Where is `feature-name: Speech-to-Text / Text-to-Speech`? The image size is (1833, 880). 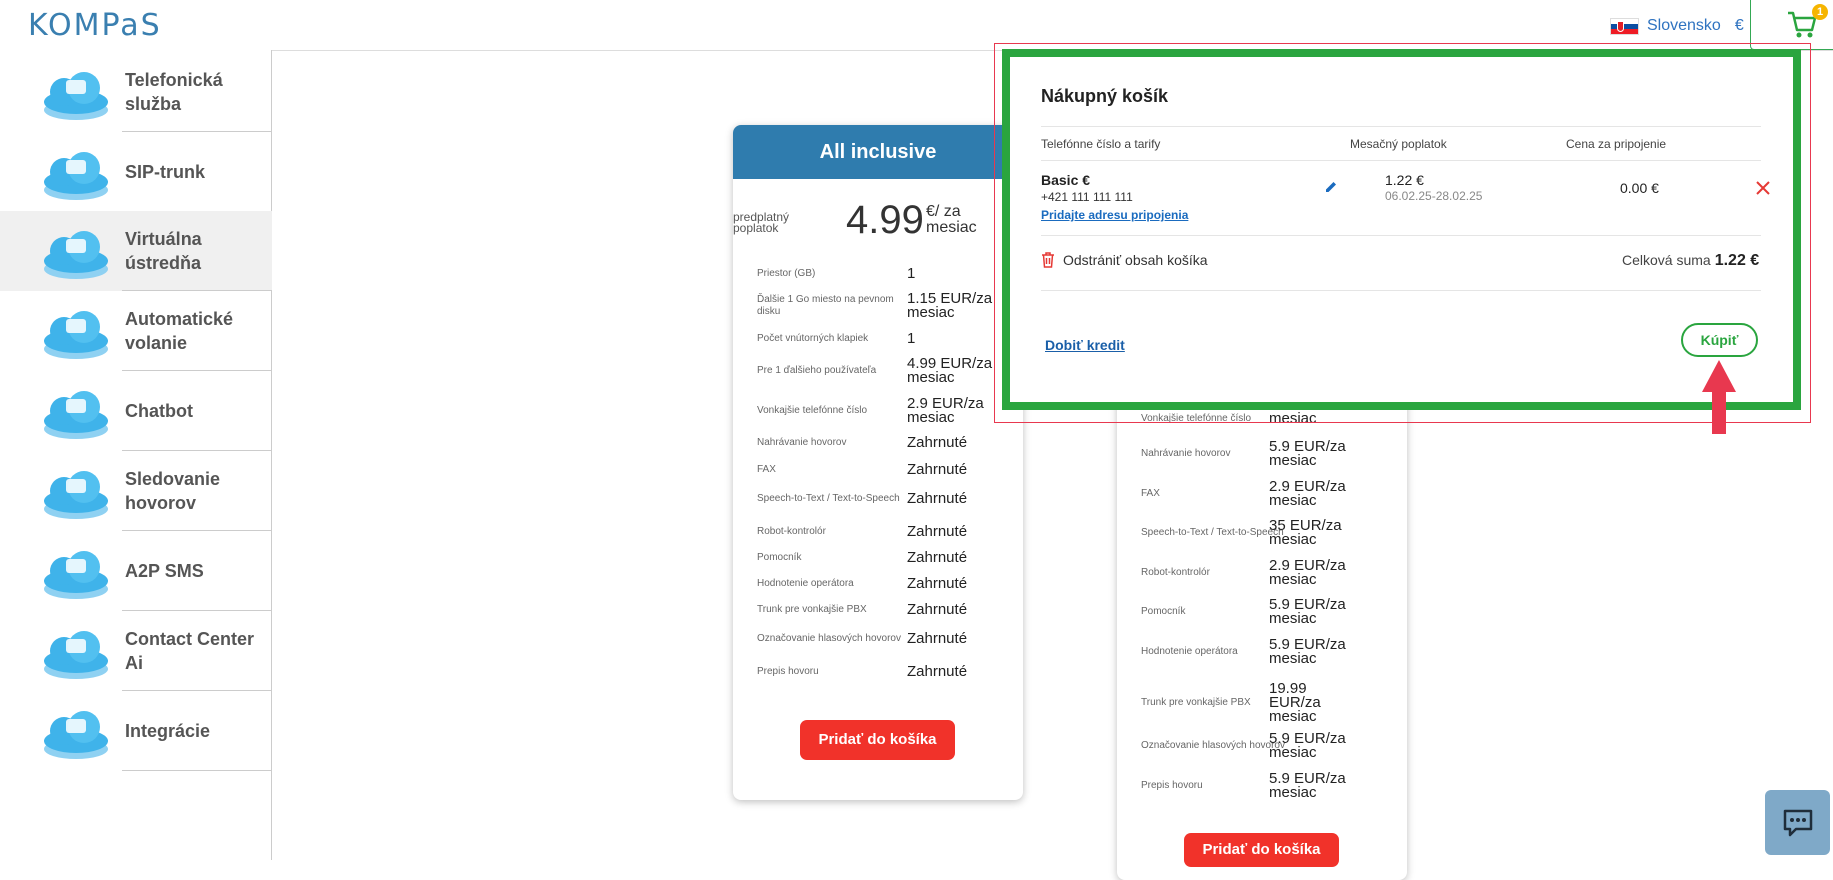
feature-name: Speech-to-Text / Text-to-Speech is located at coordinates (828, 498).